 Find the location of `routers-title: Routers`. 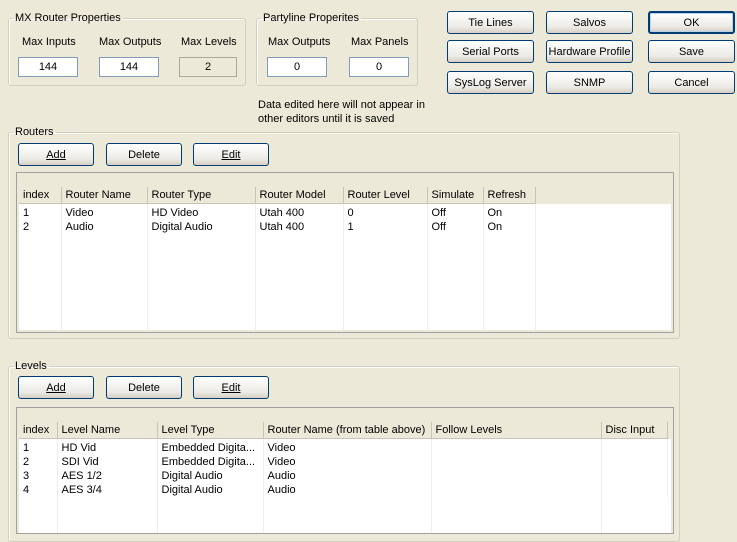

routers-title: Routers is located at coordinates (34, 132).